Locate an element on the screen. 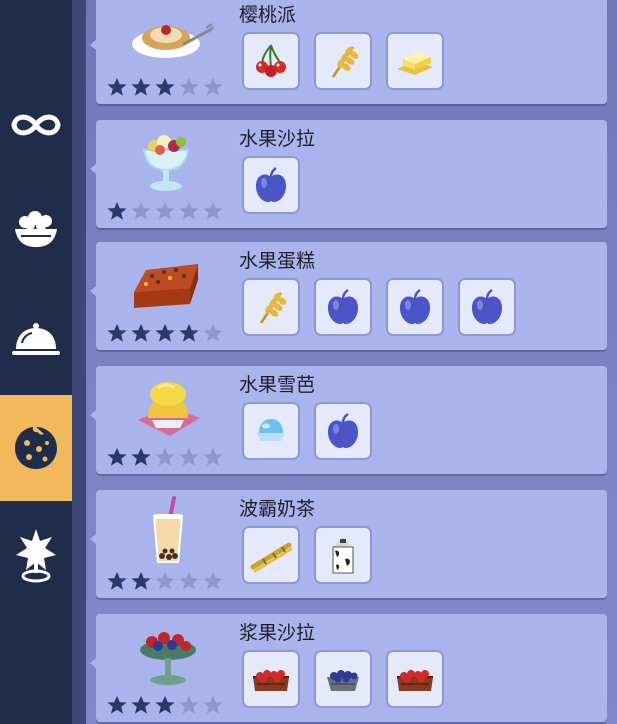 The image size is (617, 724). milk-carton-icon is located at coordinates (343, 555).